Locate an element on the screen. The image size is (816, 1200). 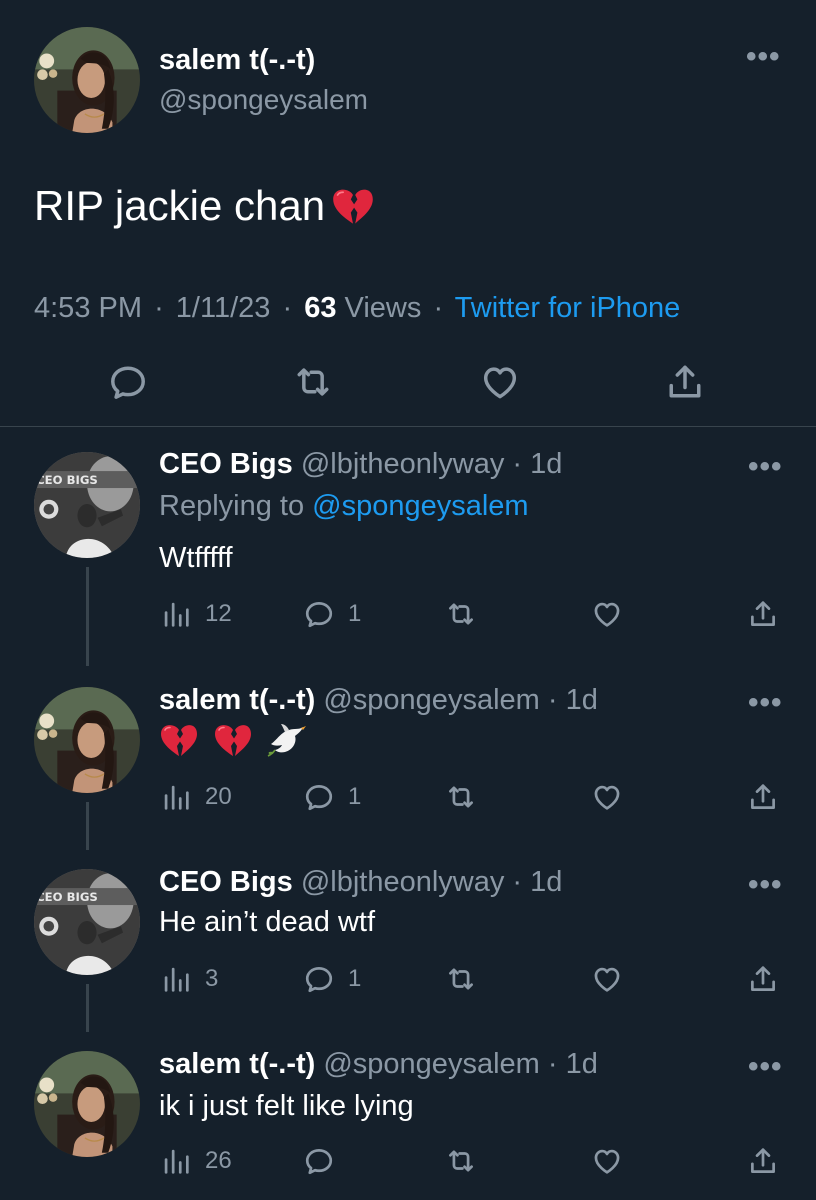
views-button: 12 is located at coordinates (195, 614).